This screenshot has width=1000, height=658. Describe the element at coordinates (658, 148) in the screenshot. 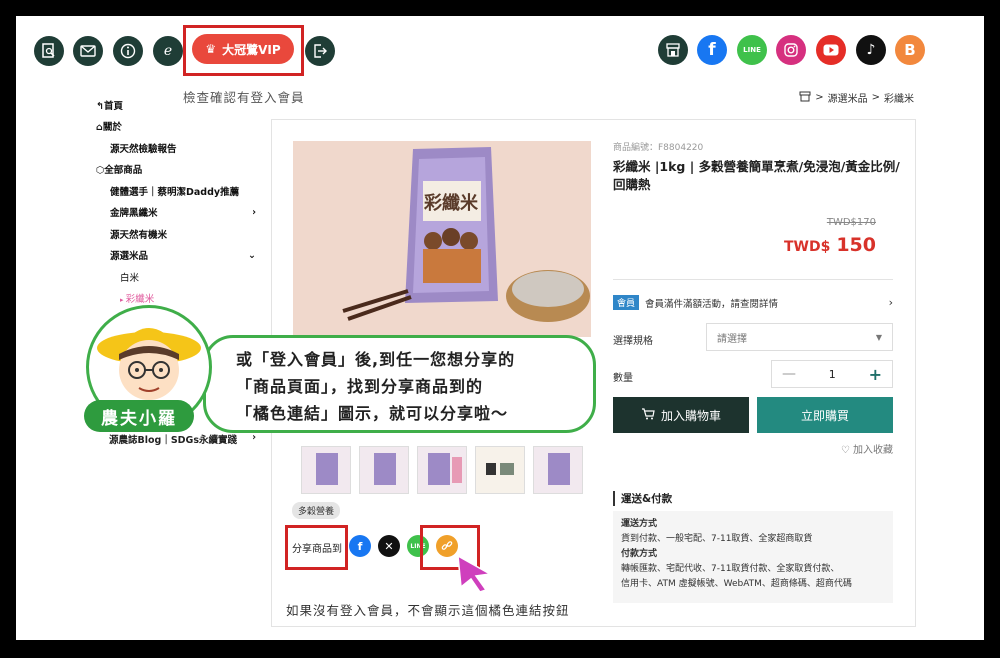

I see `product-sku: 商品編號：F8804220` at that location.